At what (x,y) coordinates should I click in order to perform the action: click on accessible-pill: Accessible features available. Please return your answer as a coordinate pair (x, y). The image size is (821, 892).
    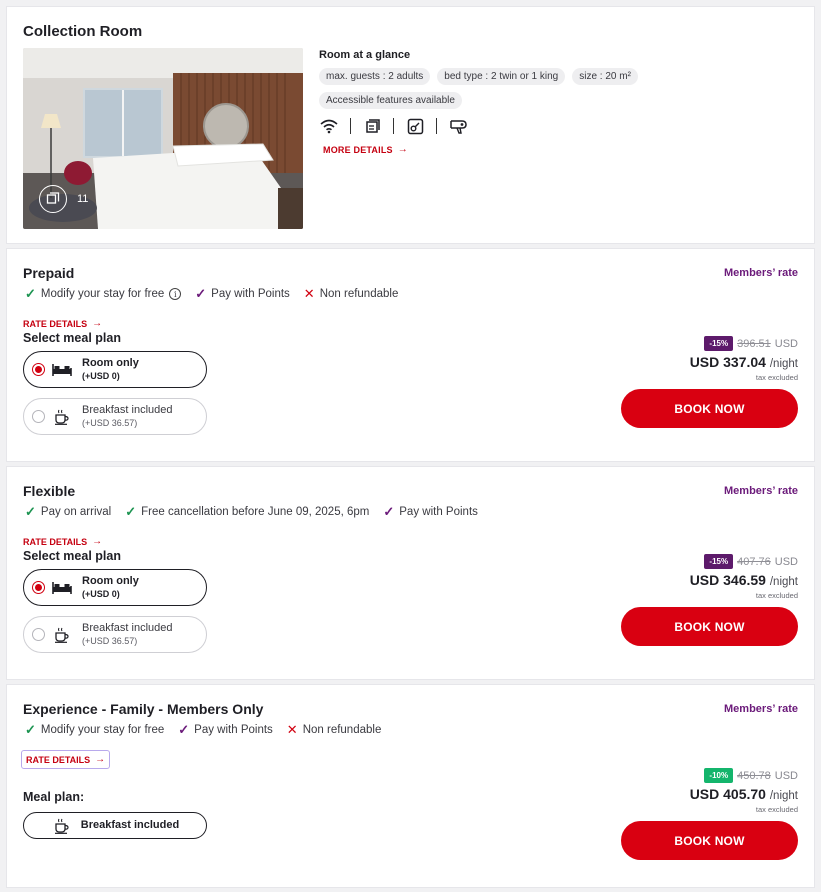
    Looking at the image, I should click on (390, 100).